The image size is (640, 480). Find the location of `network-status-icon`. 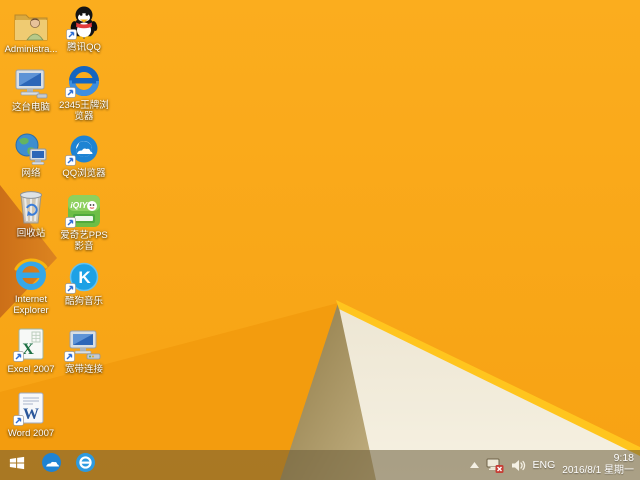

network-status-icon is located at coordinates (495, 465).